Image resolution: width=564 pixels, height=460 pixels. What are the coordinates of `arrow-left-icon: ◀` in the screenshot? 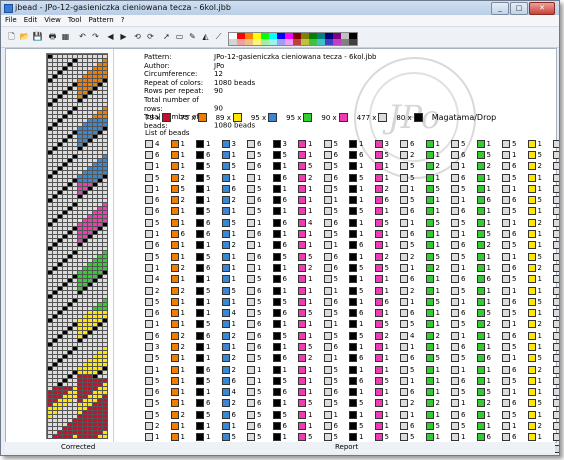 It's located at (110, 36).